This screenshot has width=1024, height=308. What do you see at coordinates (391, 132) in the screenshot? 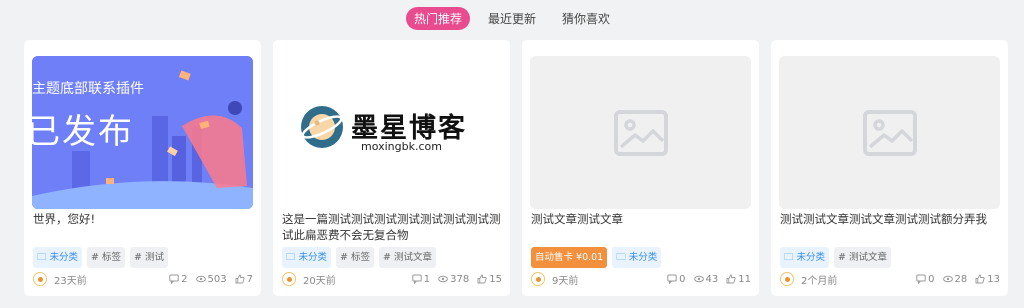
I see `post-thumbnail: 墨星博客 moxingbk.com` at bounding box center [391, 132].